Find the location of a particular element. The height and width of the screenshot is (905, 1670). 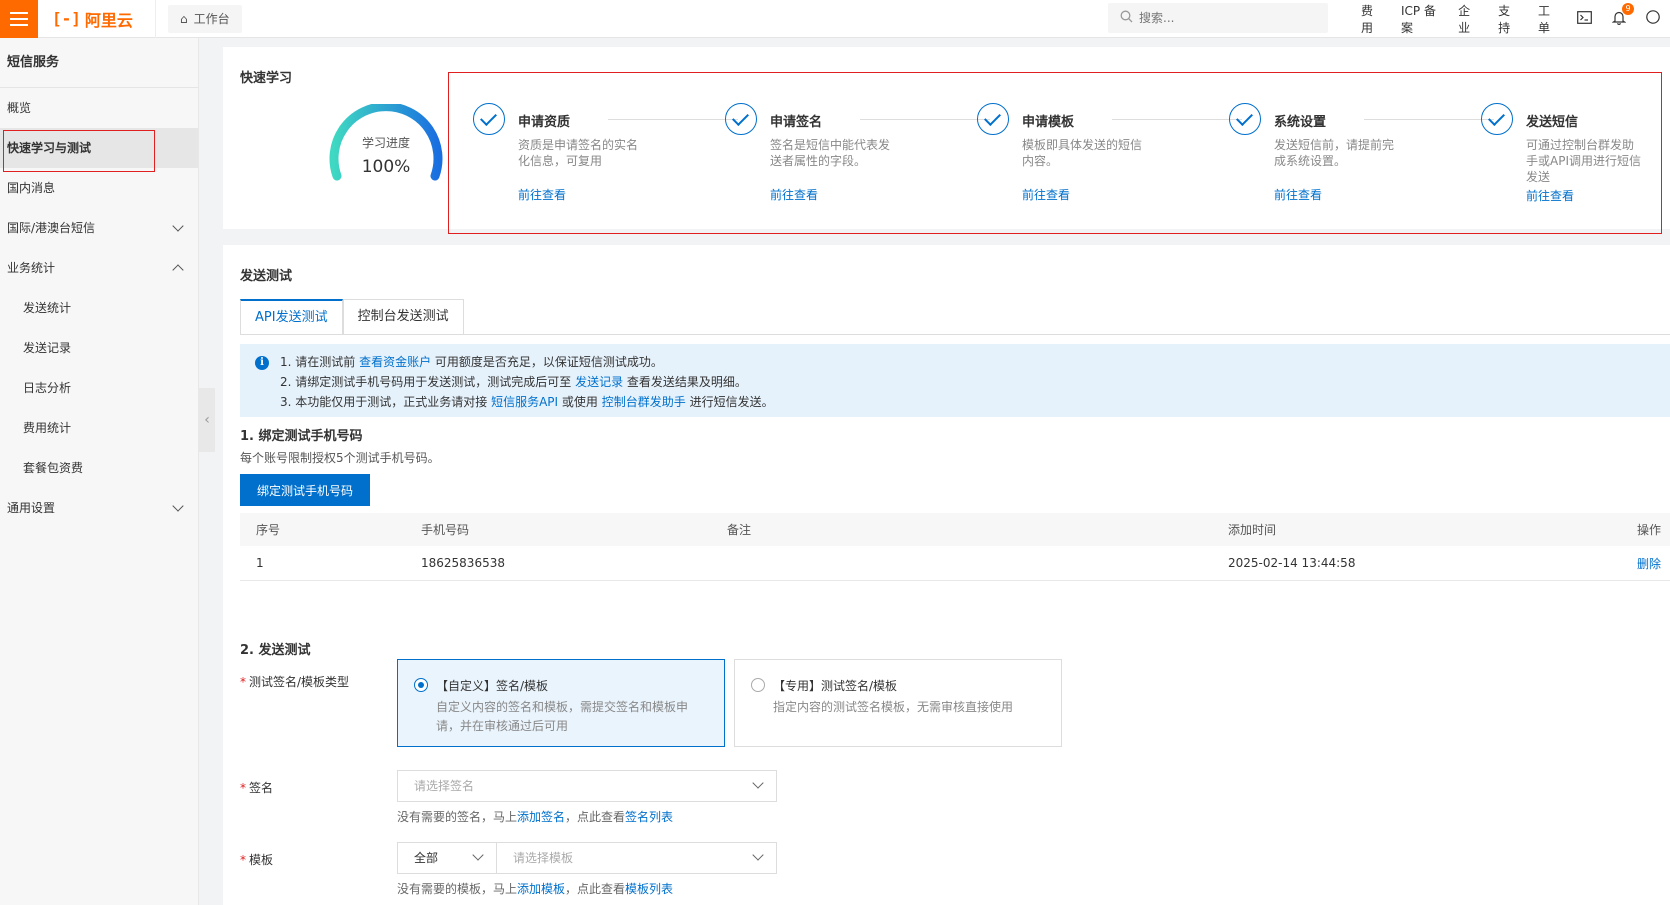

global-search is located at coordinates (1218, 18).